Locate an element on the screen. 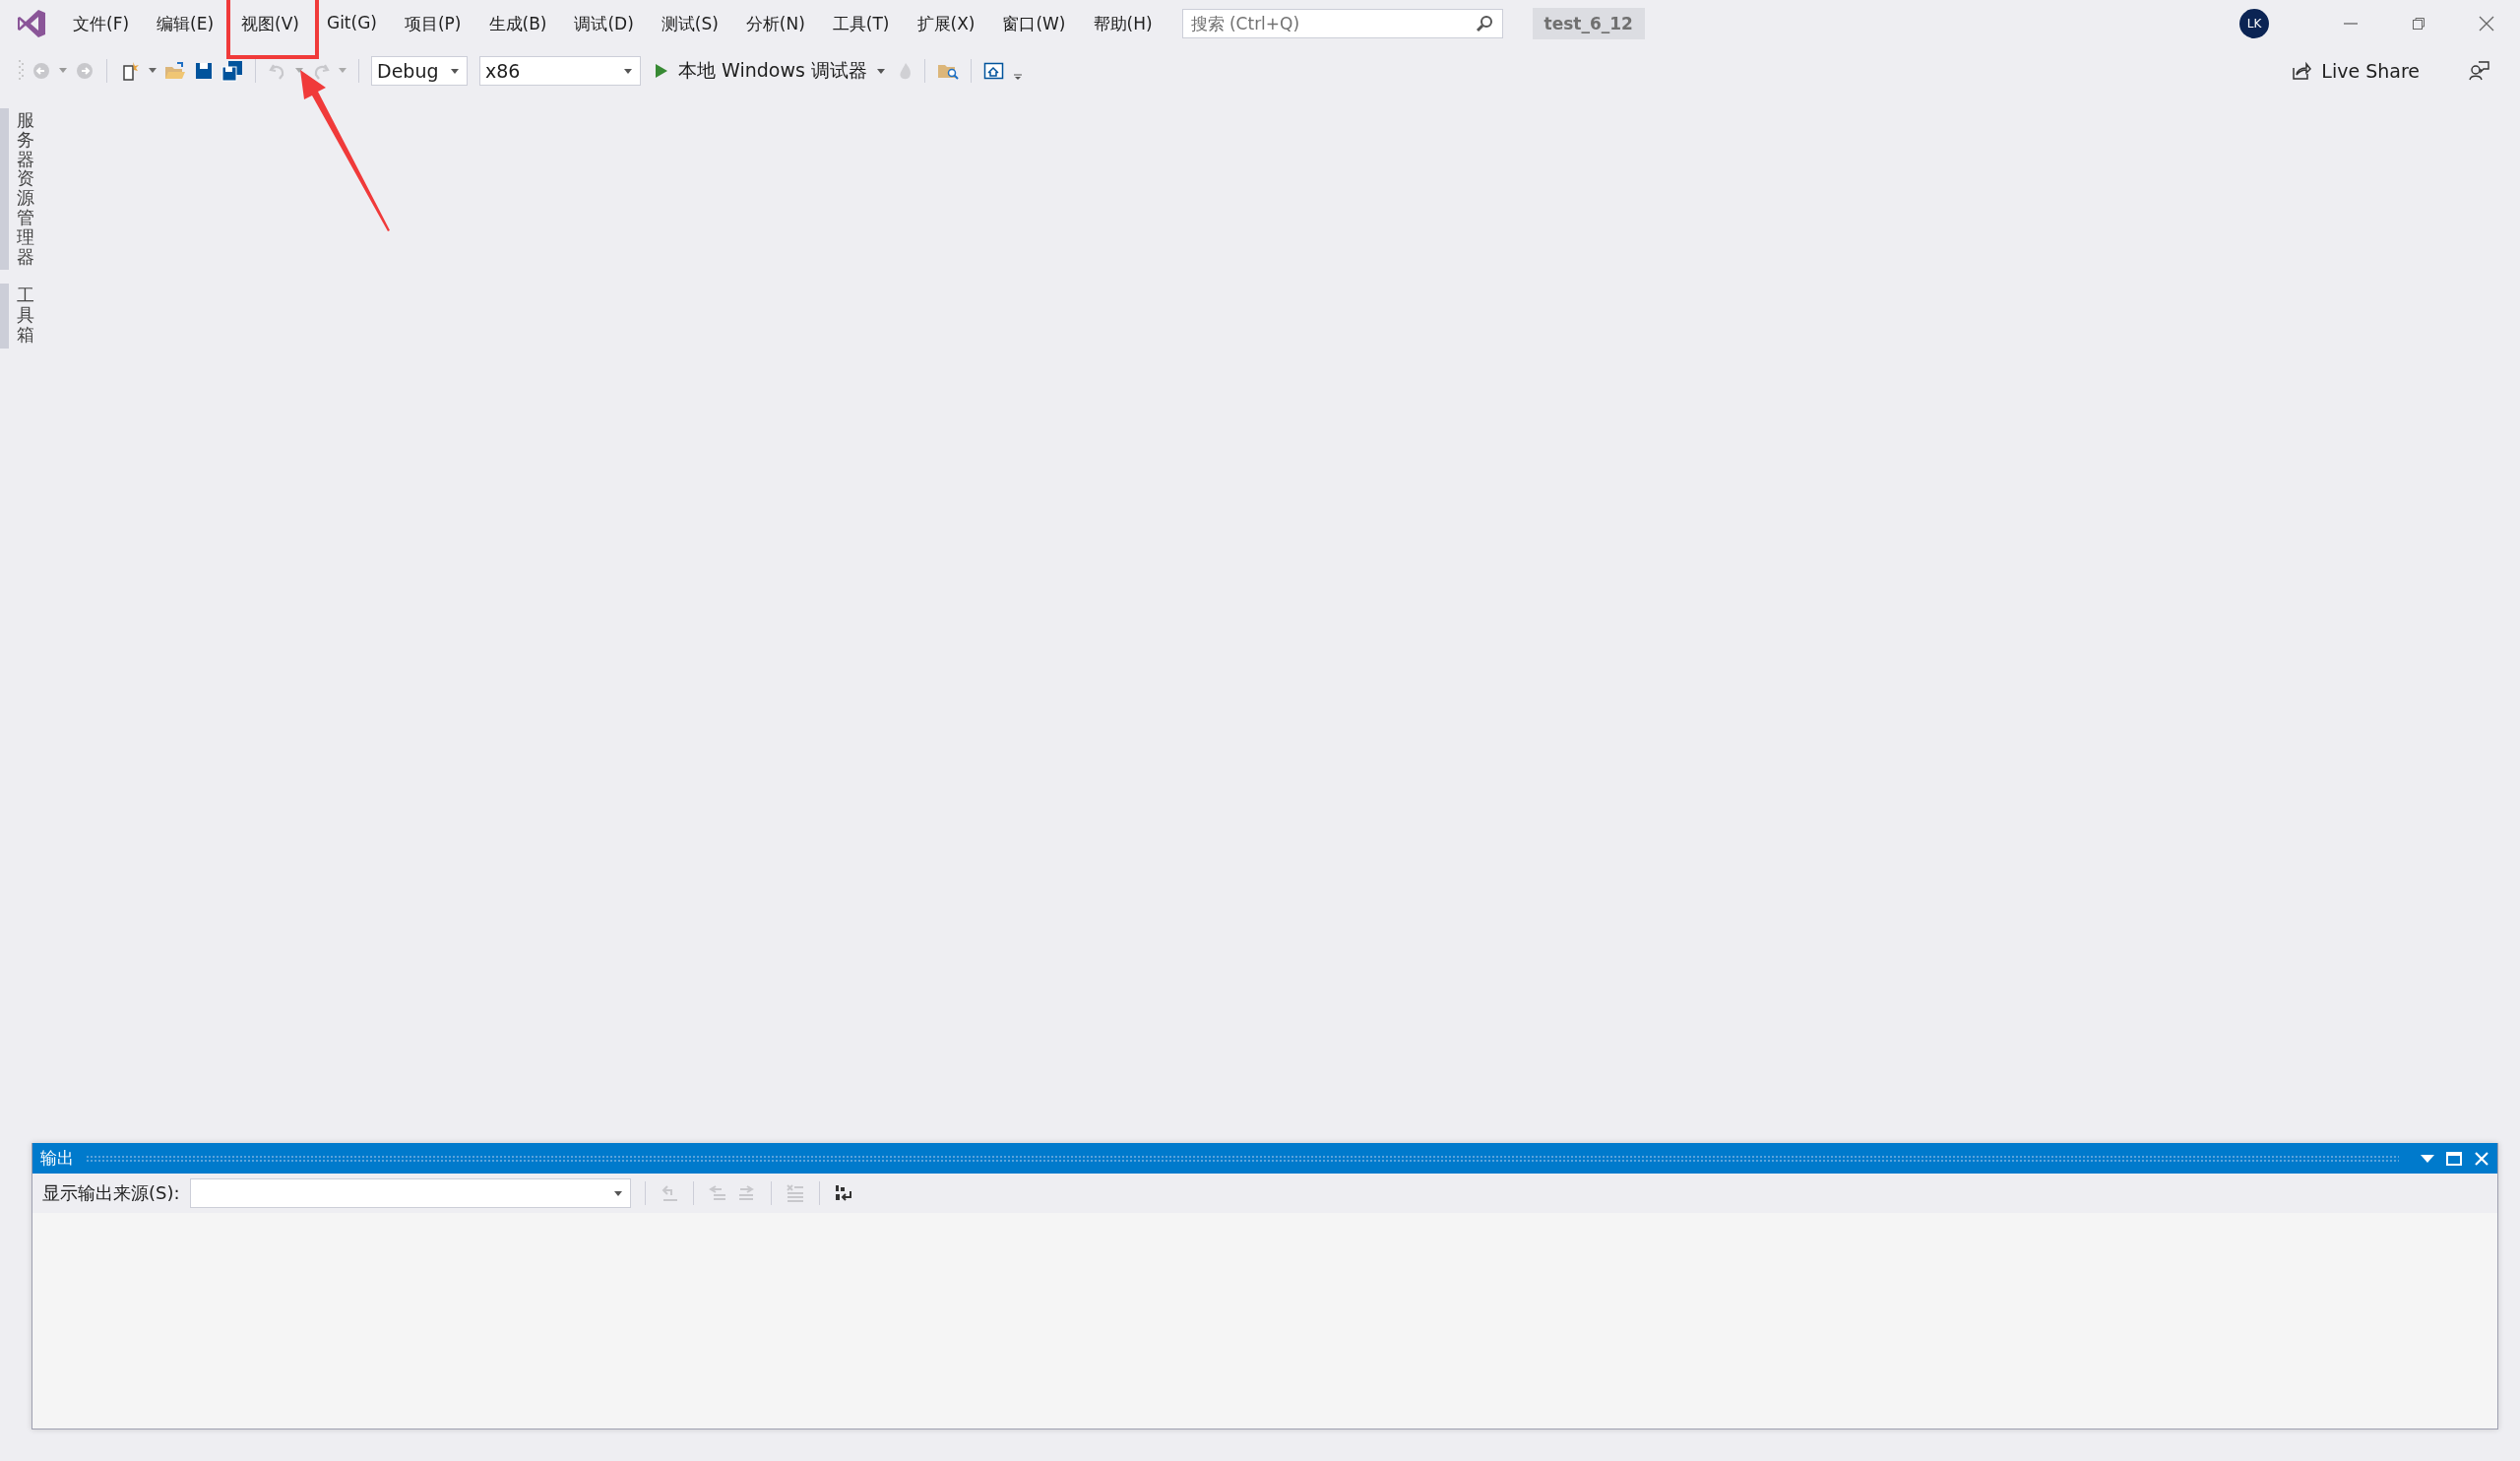 This screenshot has height=1461, width=2520. feedback-icon is located at coordinates (2479, 71).